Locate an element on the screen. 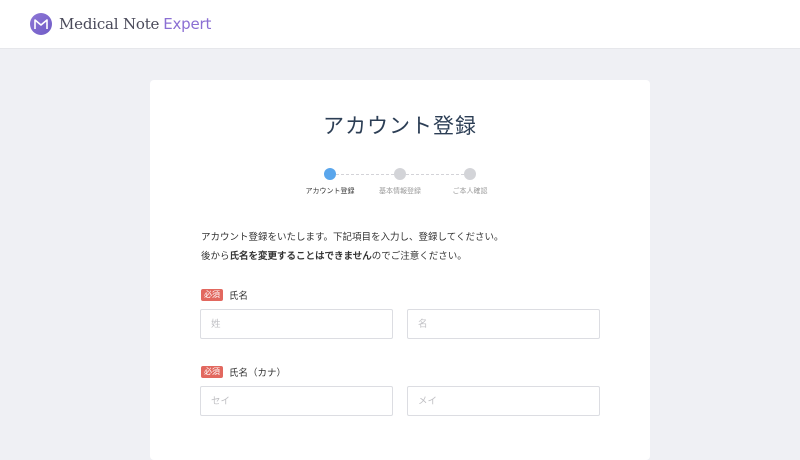 This screenshot has width=800, height=460. page-title: アカウント登録 is located at coordinates (400, 126).